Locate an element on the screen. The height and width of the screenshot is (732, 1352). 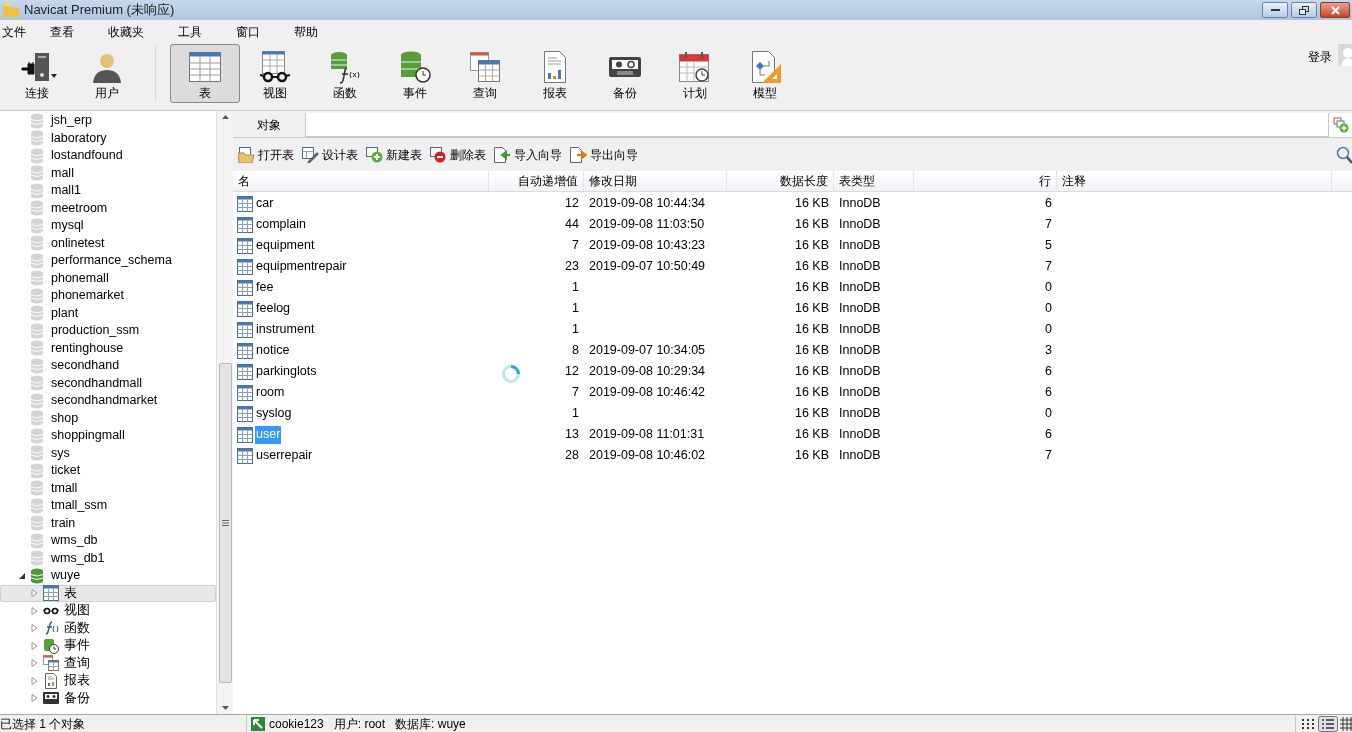
toolbar-button: 连接 is located at coordinates (37, 73).